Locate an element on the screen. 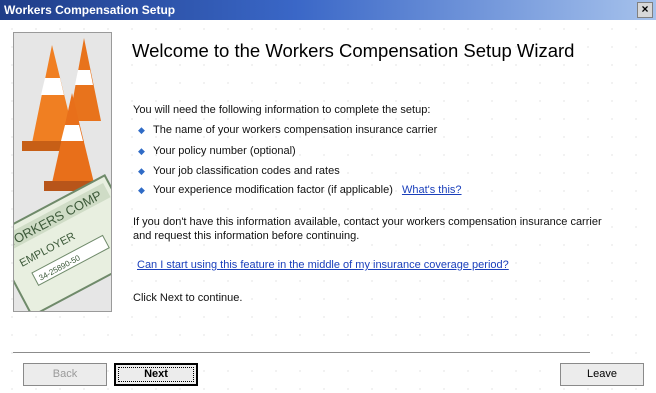 The width and height of the screenshot is (656, 393). focus-rect is located at coordinates (156, 374).